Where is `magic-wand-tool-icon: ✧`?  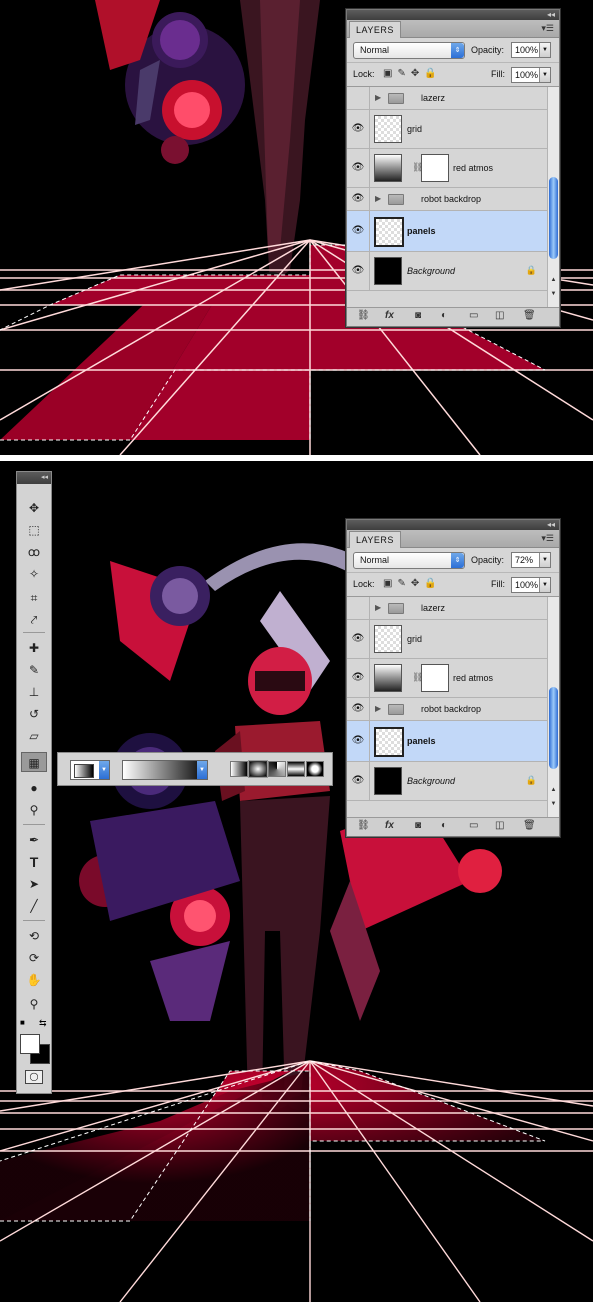
magic-wand-tool-icon: ✧ is located at coordinates (34, 574).